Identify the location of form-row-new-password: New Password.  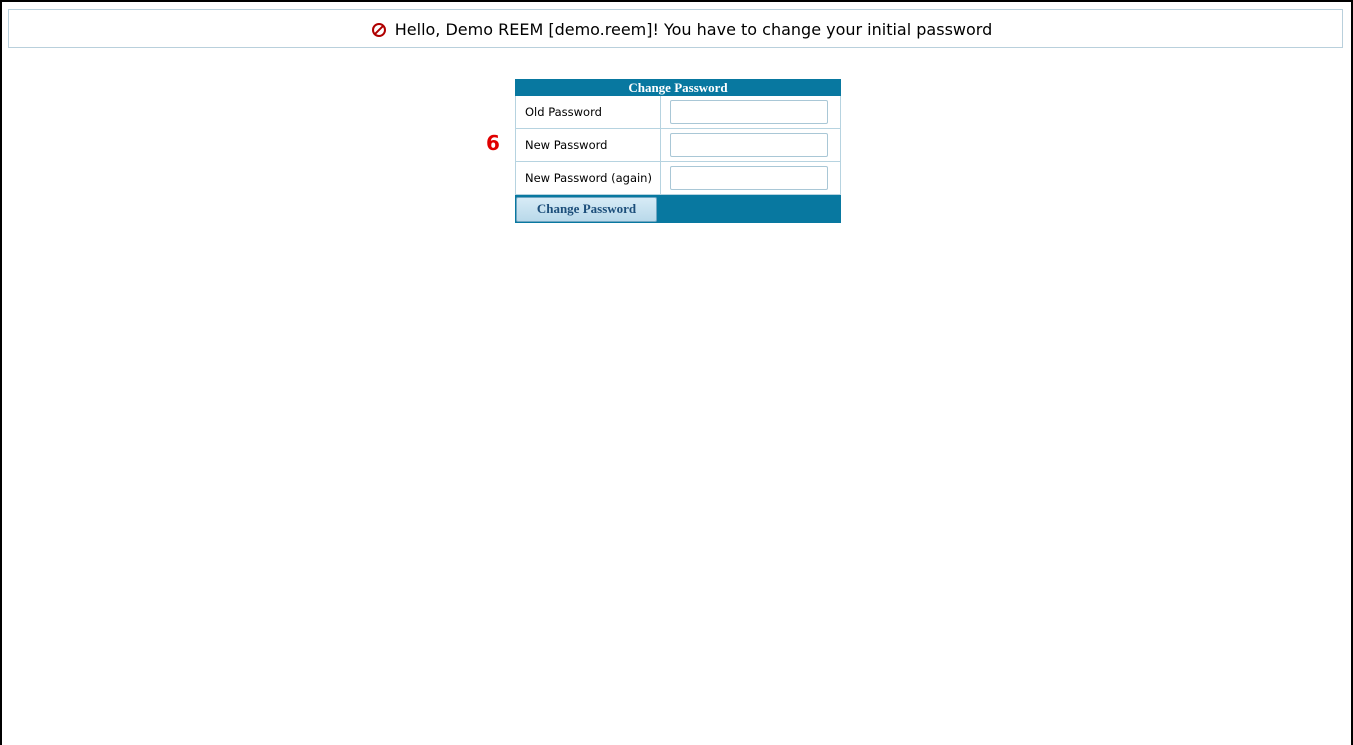
(678, 145).